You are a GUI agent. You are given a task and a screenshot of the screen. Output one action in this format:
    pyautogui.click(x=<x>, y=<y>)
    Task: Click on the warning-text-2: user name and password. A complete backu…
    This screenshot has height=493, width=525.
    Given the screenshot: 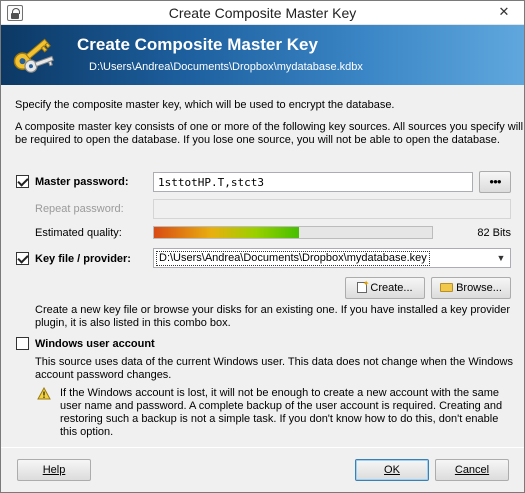 What is the action you would take?
    pyautogui.click(x=281, y=406)
    